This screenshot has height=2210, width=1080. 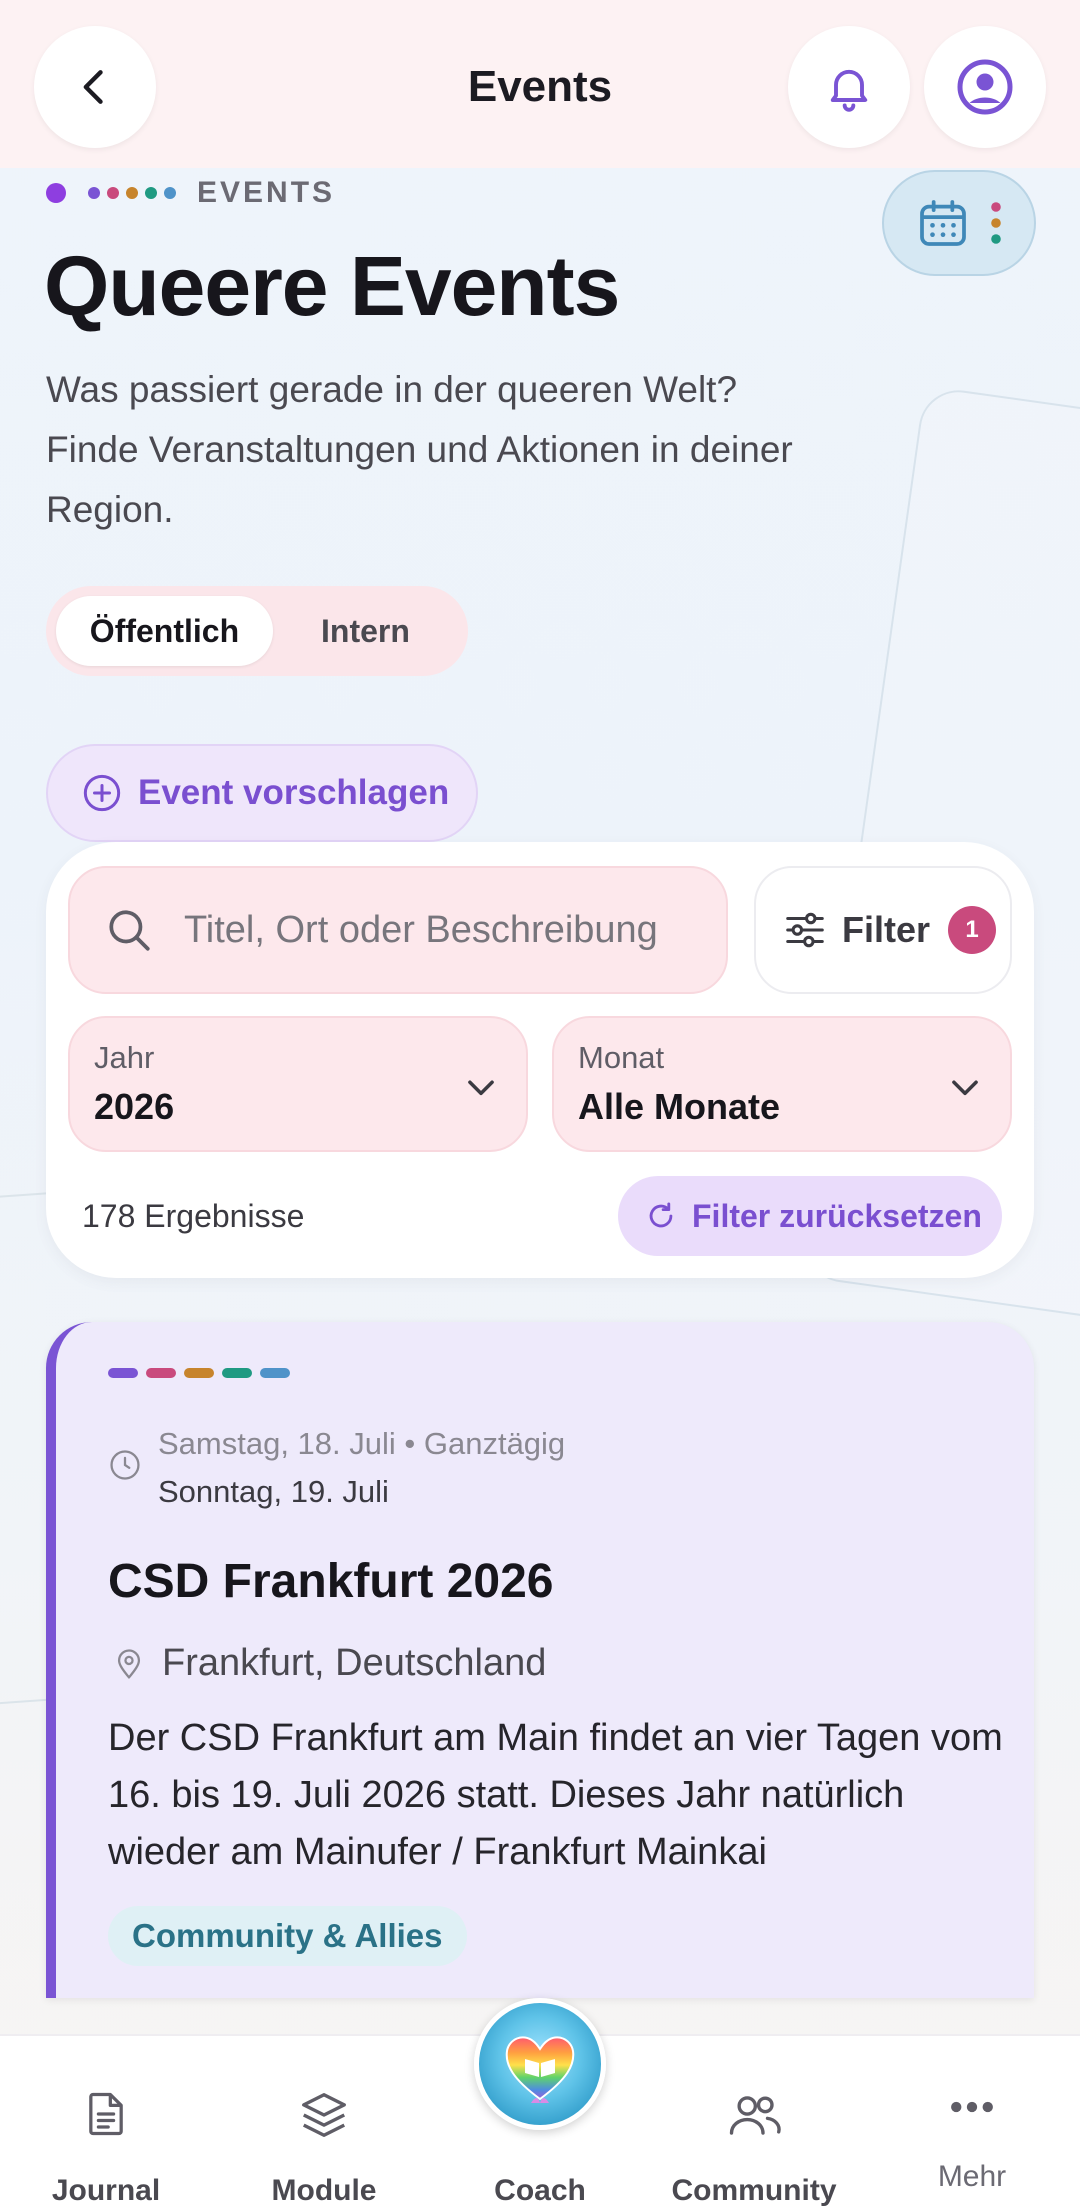 I want to click on nav-label: Community, so click(x=754, y=2190).